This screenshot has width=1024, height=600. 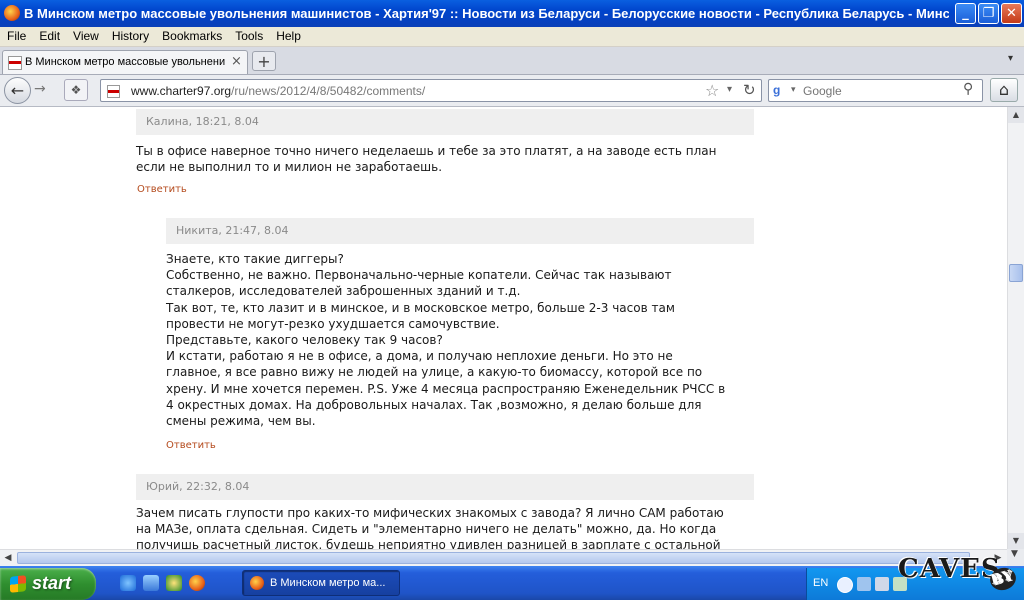 What do you see at coordinates (1016, 273) in the screenshot?
I see `vertical-scroll-thumb` at bounding box center [1016, 273].